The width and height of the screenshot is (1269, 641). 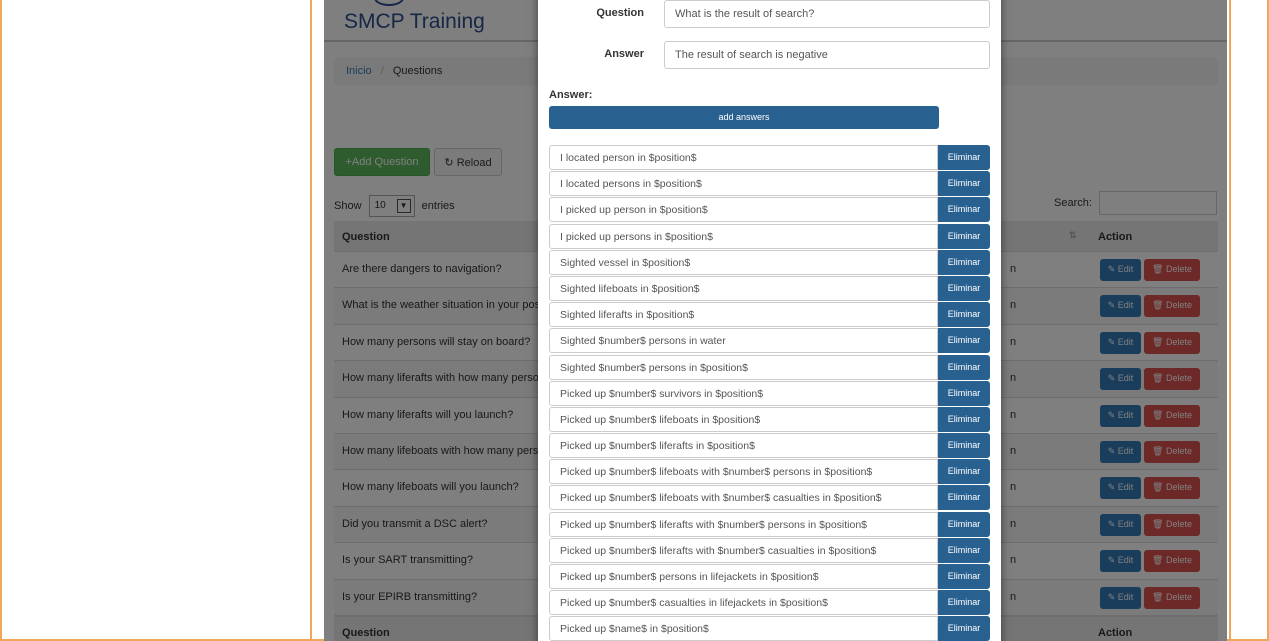 What do you see at coordinates (311, 320) in the screenshot?
I see `frame-divider-left` at bounding box center [311, 320].